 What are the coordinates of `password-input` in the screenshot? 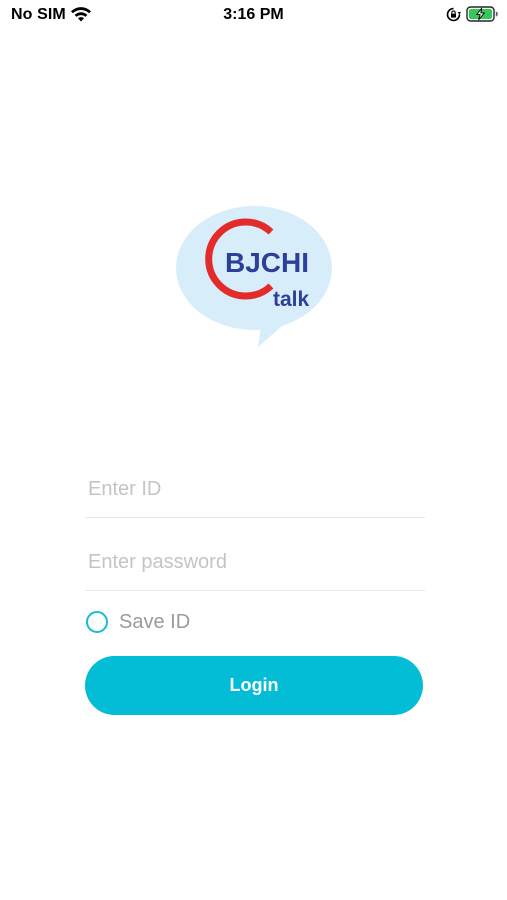 It's located at (253, 562).